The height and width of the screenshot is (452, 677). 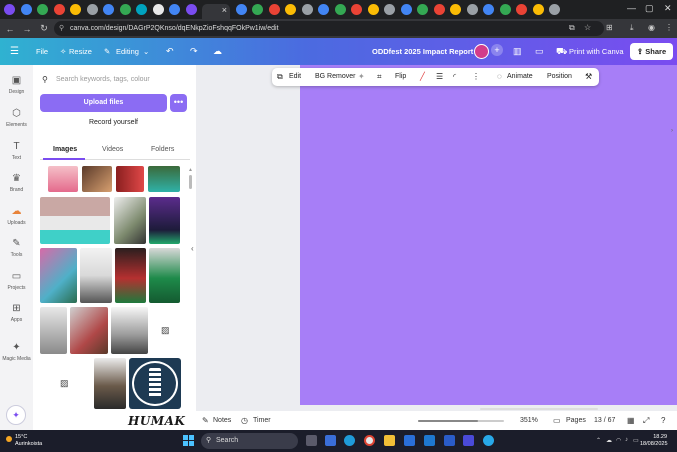 I want to click on collapse-panel-icon: ‹, so click(x=192, y=248).